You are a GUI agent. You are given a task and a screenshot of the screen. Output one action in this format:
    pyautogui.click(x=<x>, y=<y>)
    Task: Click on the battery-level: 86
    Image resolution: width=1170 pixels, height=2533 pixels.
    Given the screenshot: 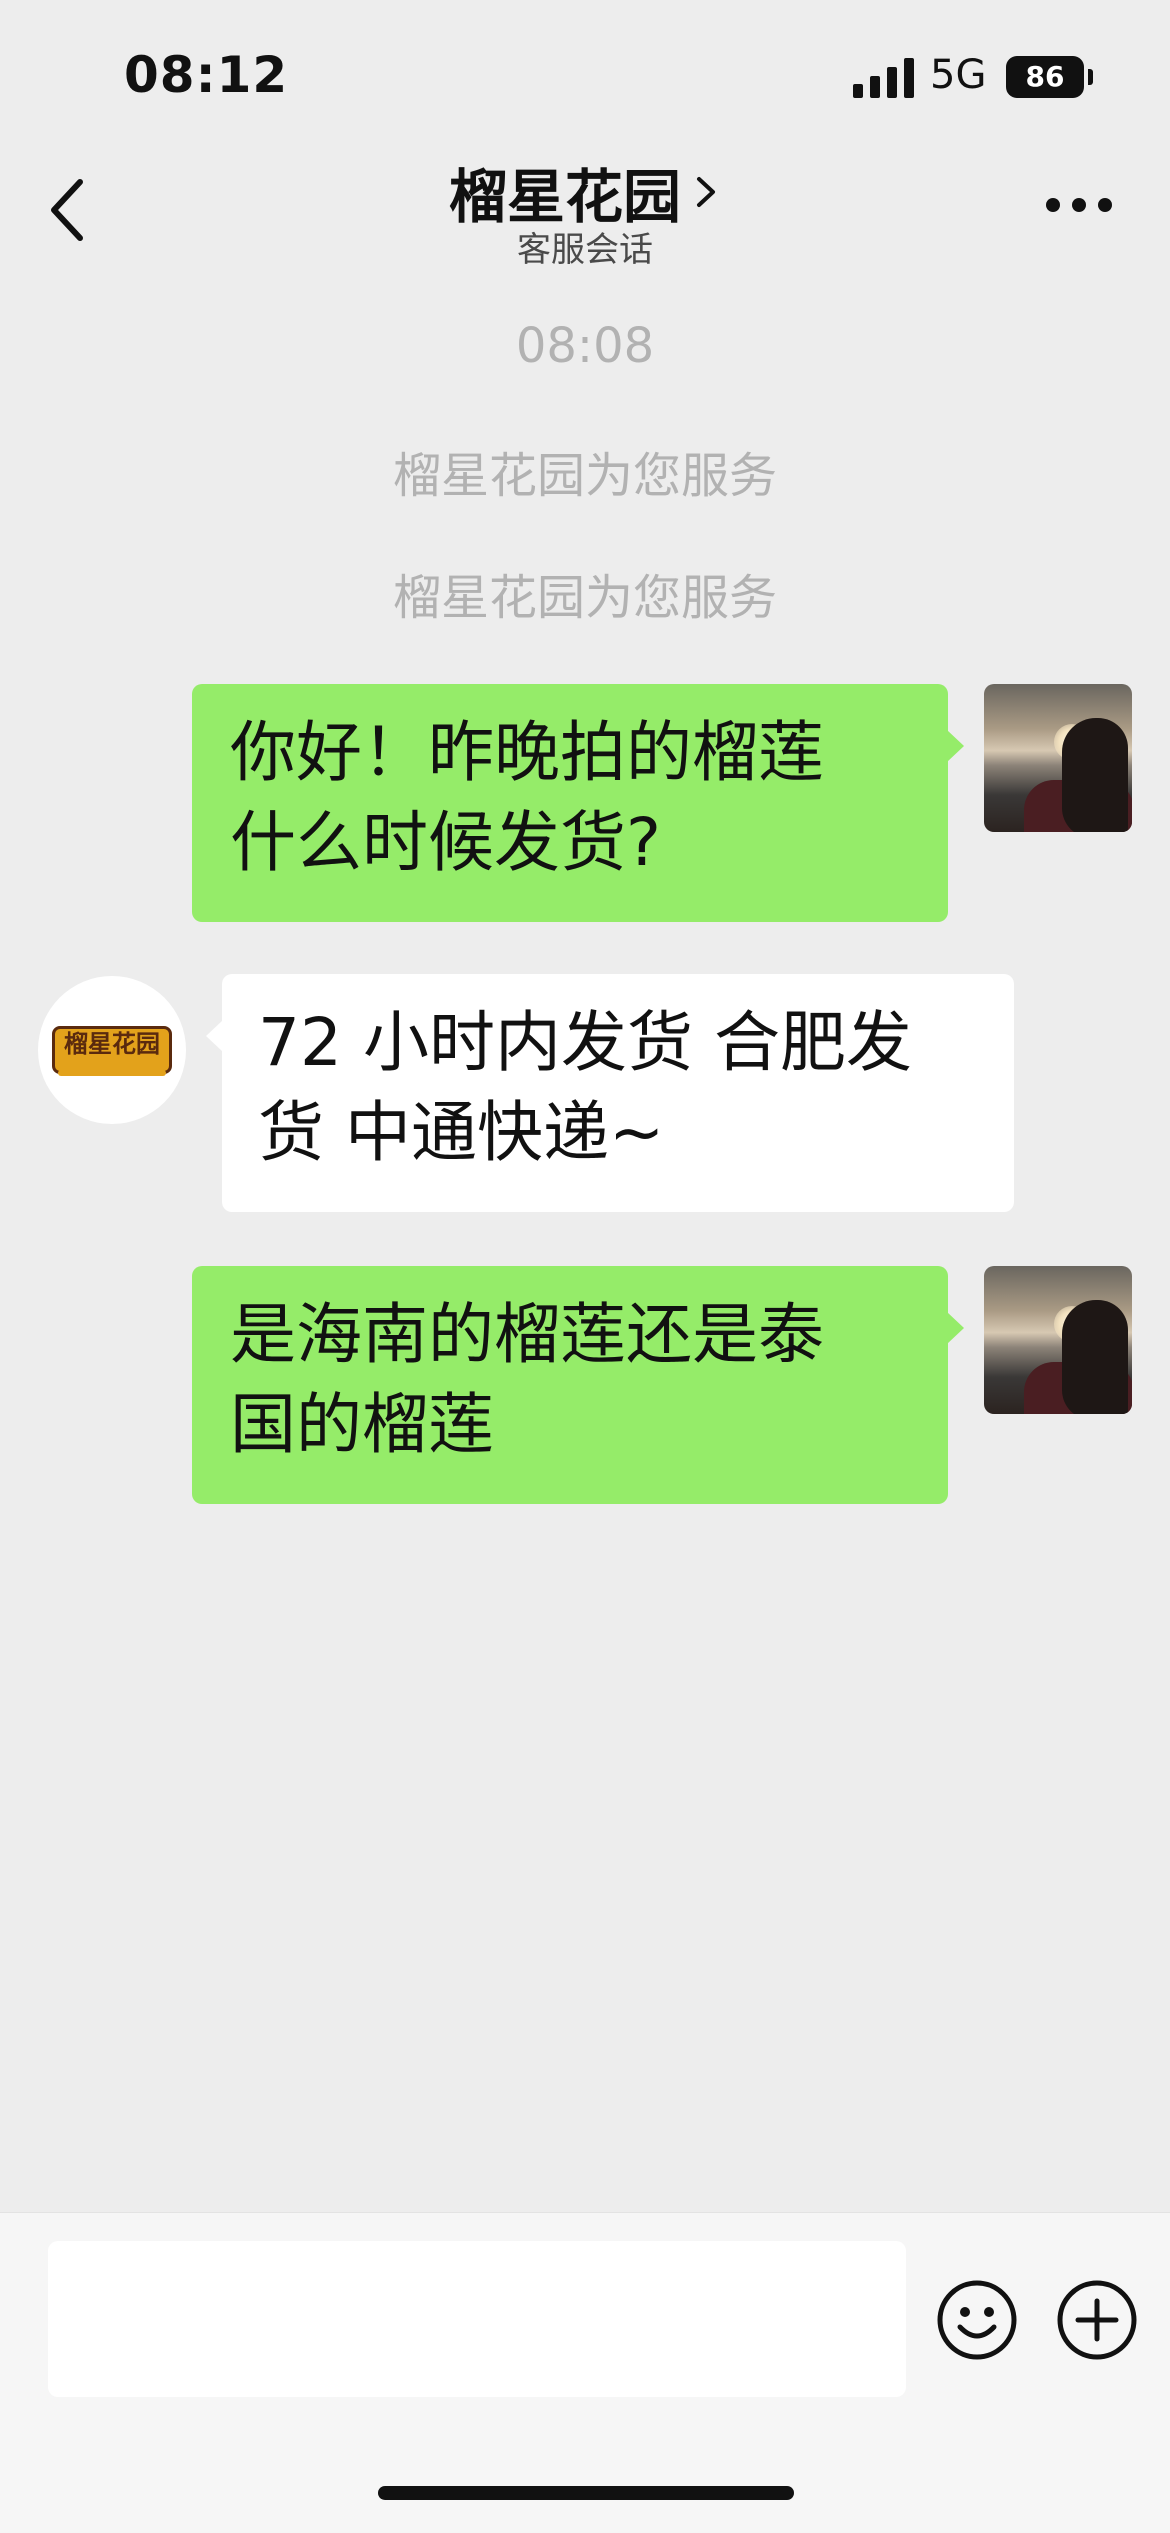 What is the action you would take?
    pyautogui.click(x=1045, y=77)
    